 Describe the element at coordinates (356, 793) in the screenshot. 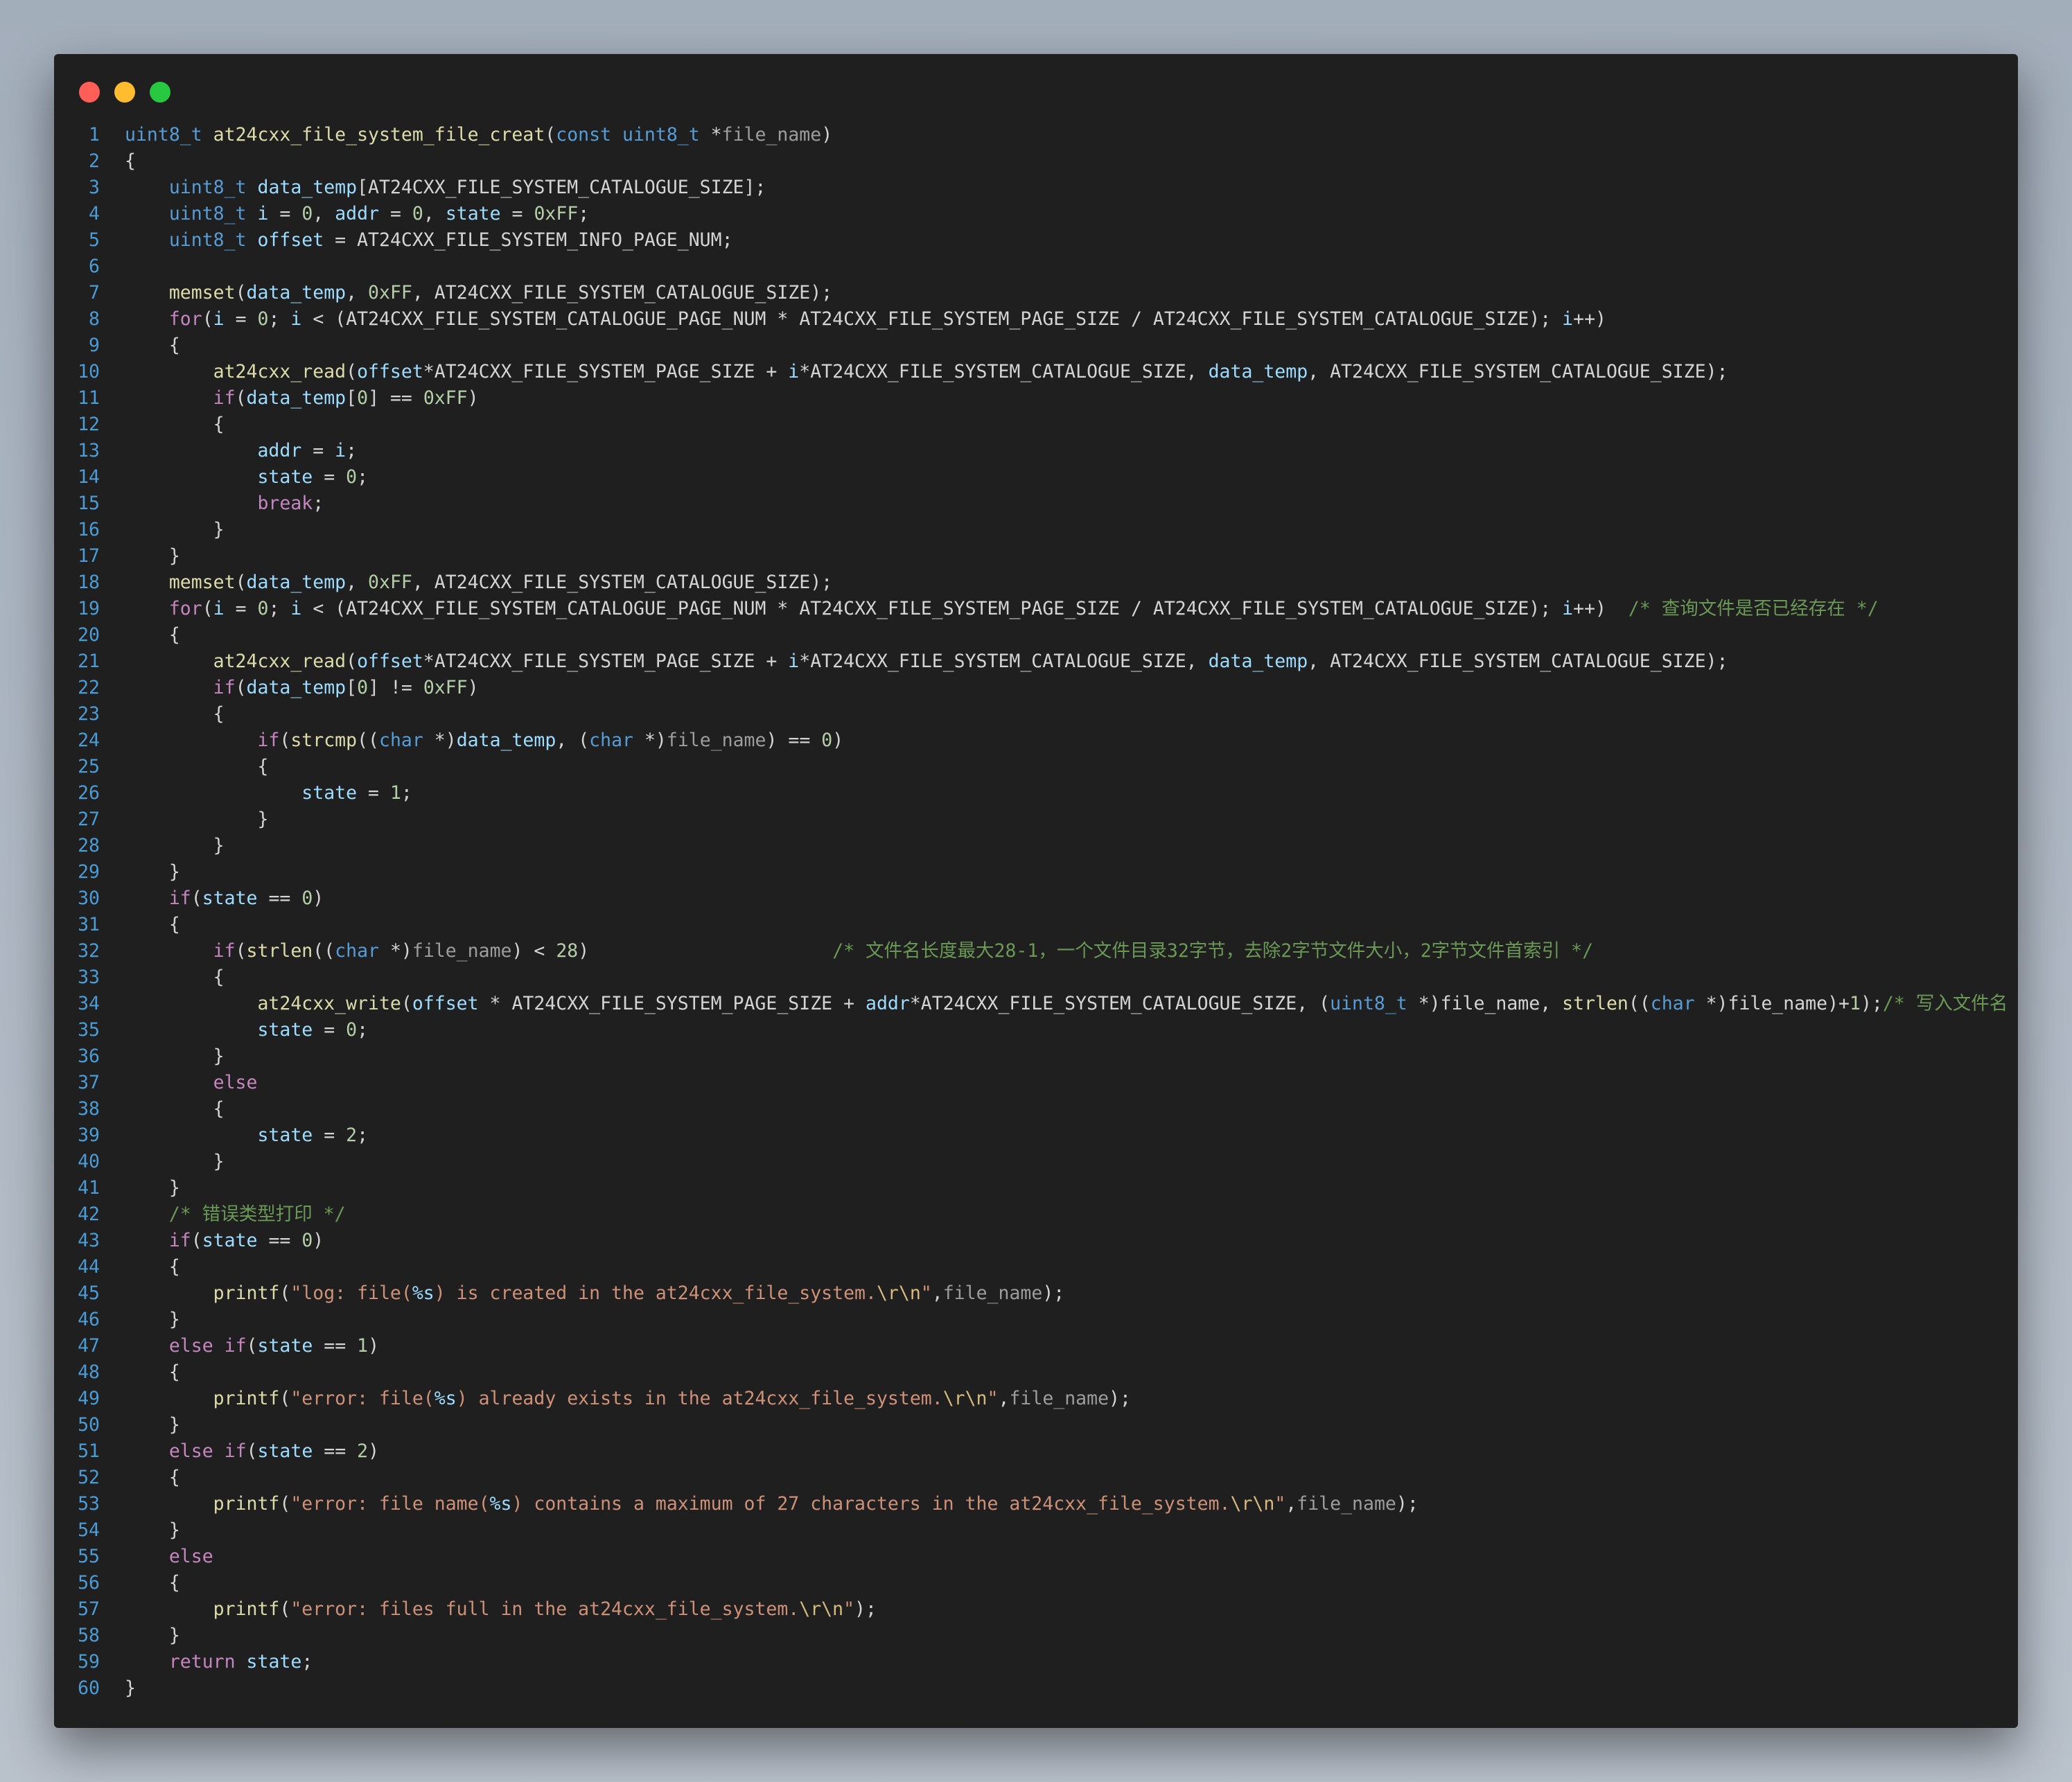

I see `code-text: state = 1;` at that location.